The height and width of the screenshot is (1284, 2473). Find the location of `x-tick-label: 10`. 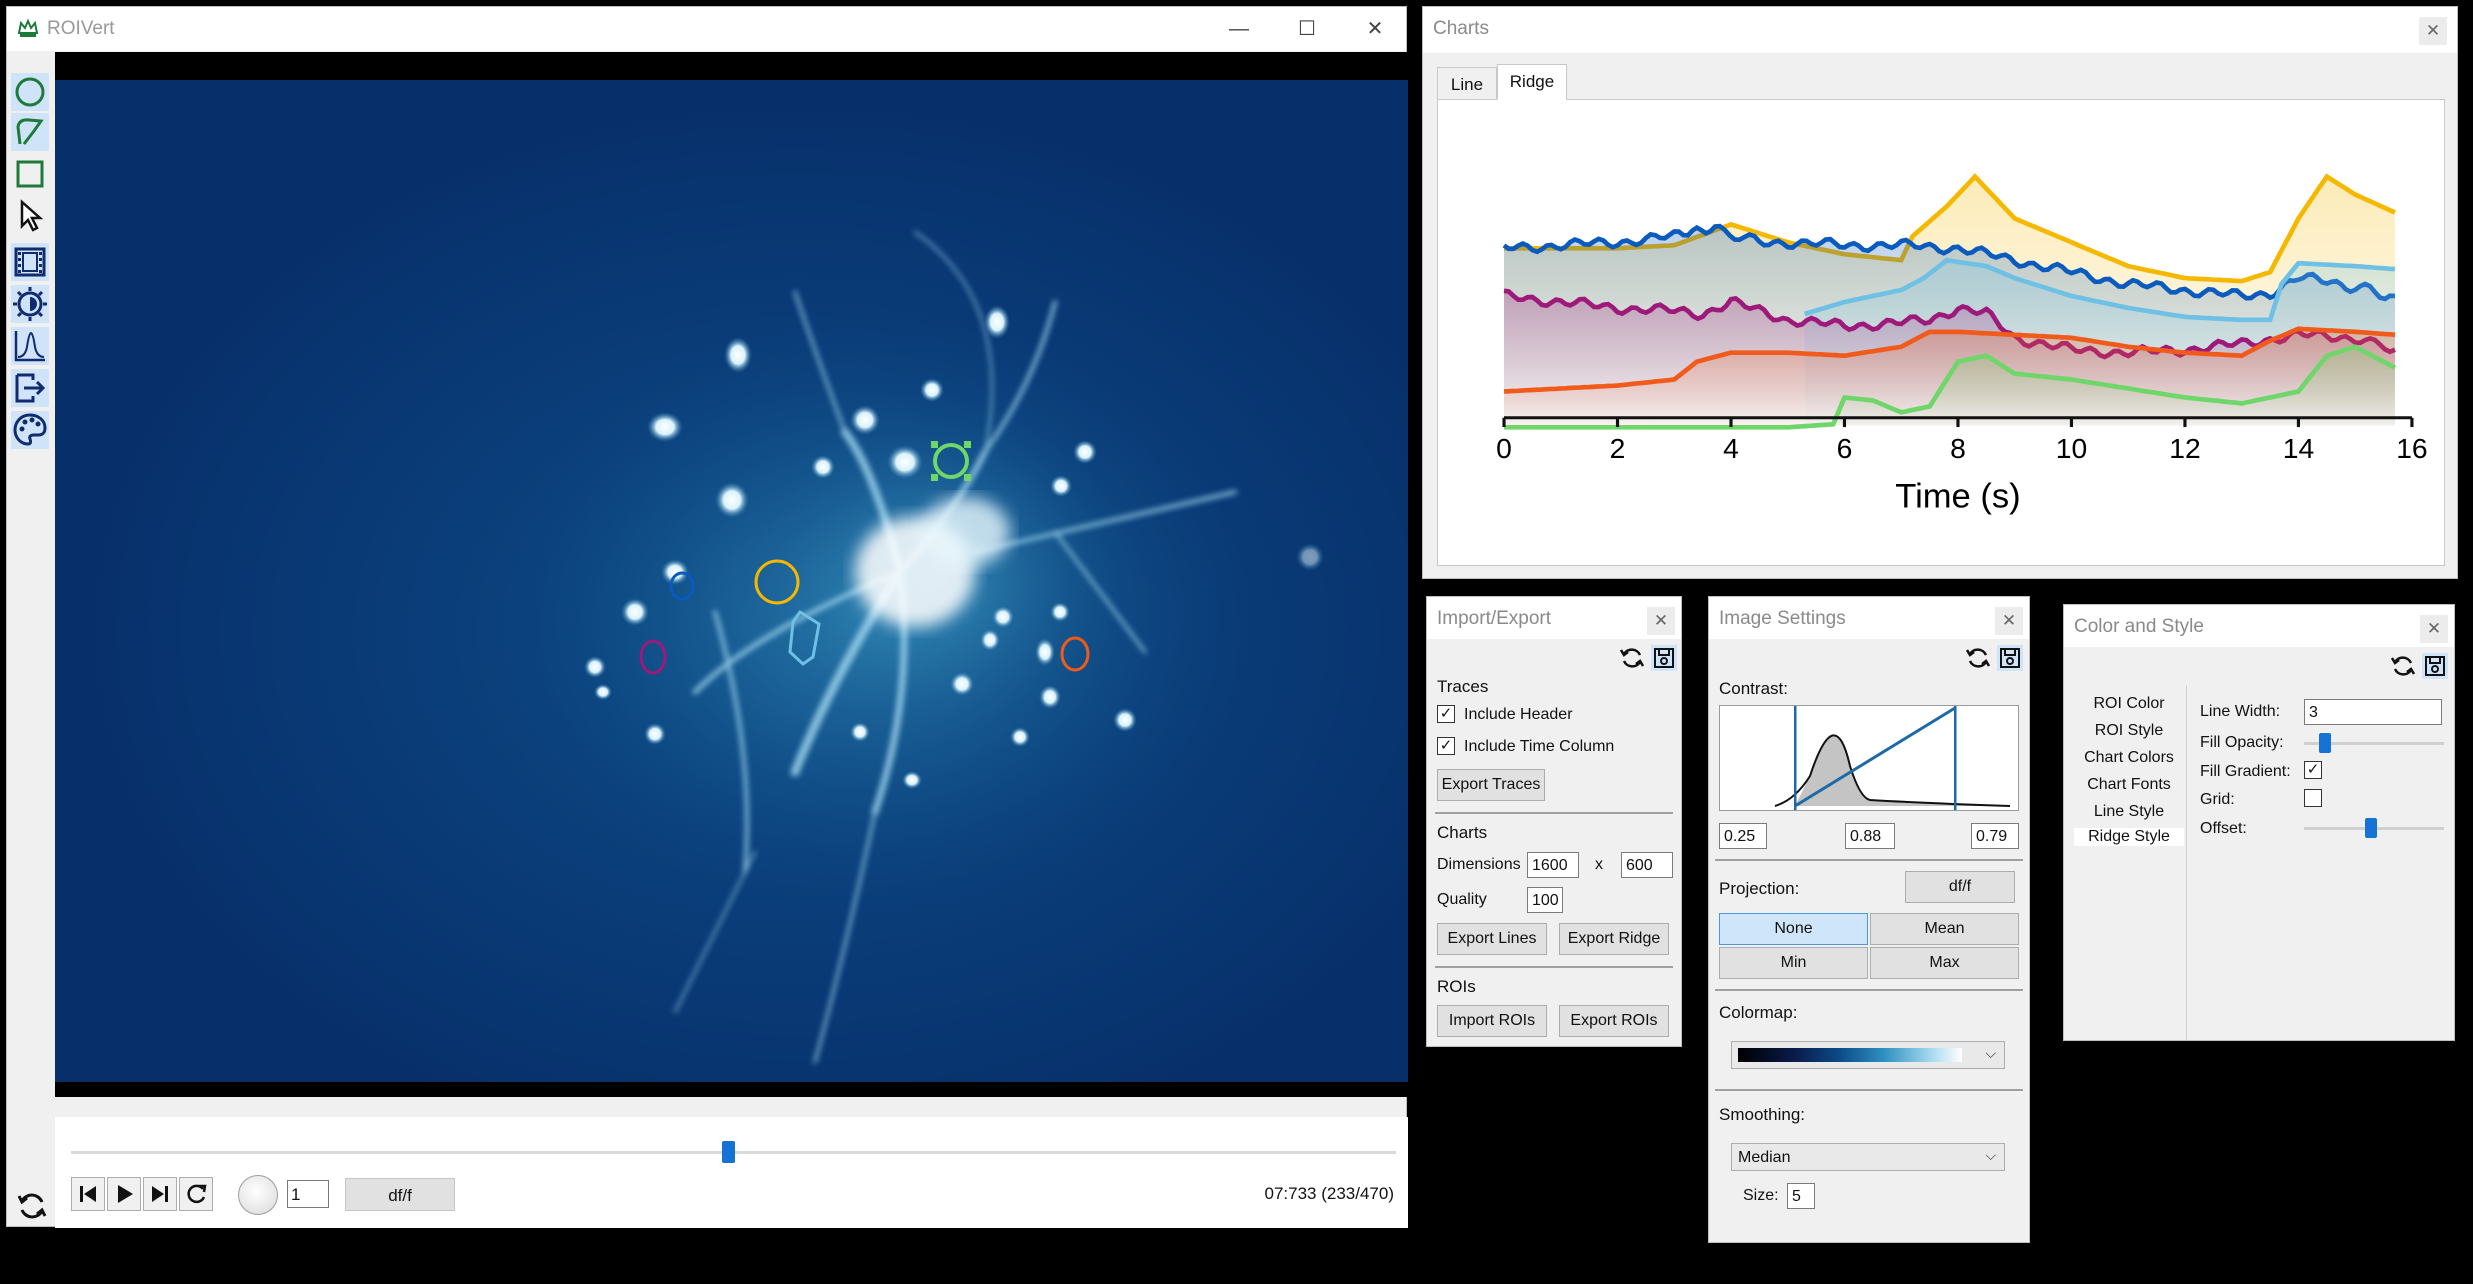

x-tick-label: 10 is located at coordinates (2071, 448).